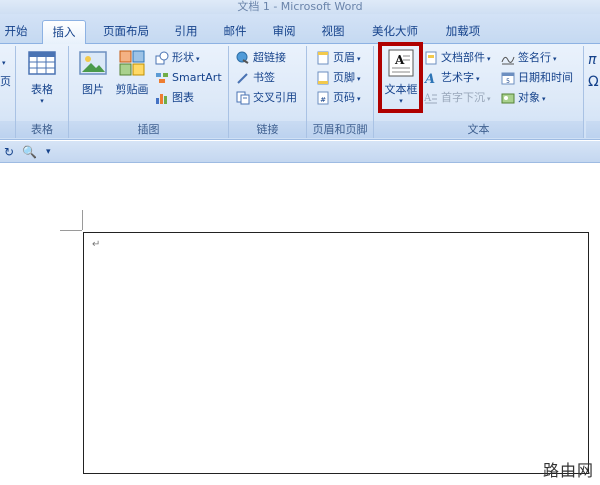 This screenshot has width=600, height=485. Describe the element at coordinates (82, 220) in the screenshot. I see `margin-corner-mark` at that location.